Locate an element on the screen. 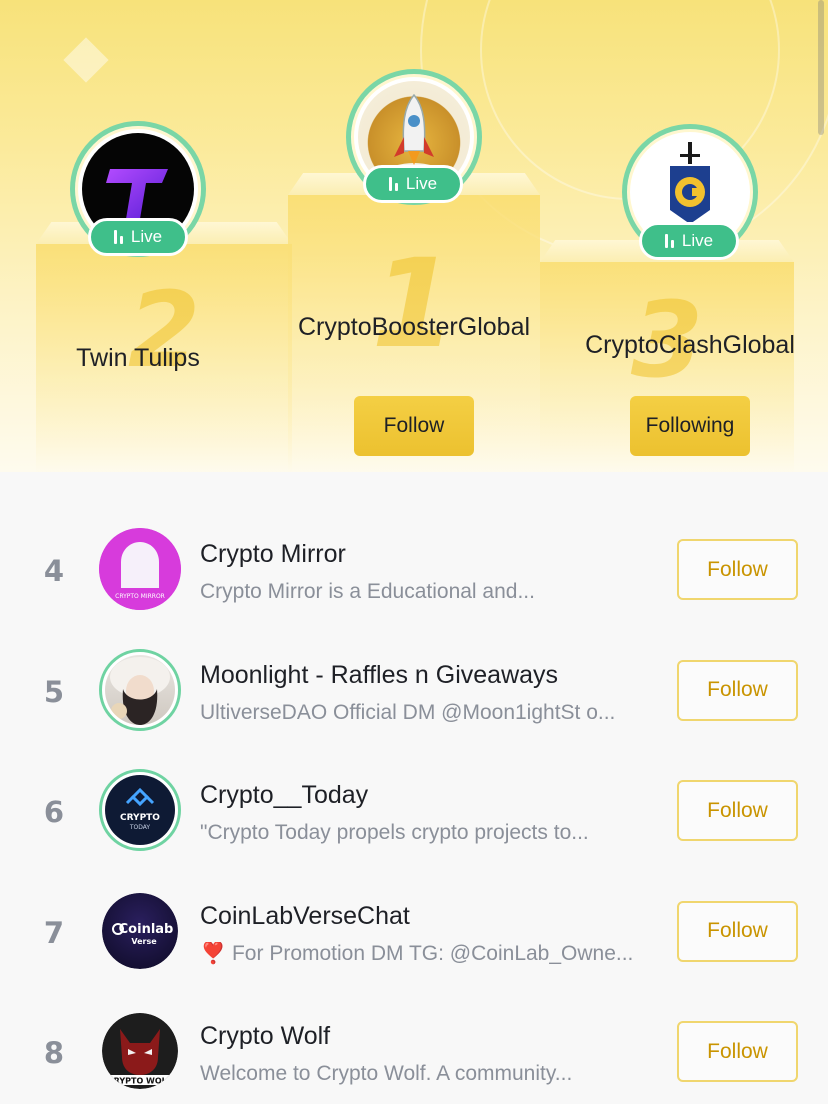 The image size is (828, 1104). coinlab-logo: Coinlab Verse is located at coordinates (143, 934).